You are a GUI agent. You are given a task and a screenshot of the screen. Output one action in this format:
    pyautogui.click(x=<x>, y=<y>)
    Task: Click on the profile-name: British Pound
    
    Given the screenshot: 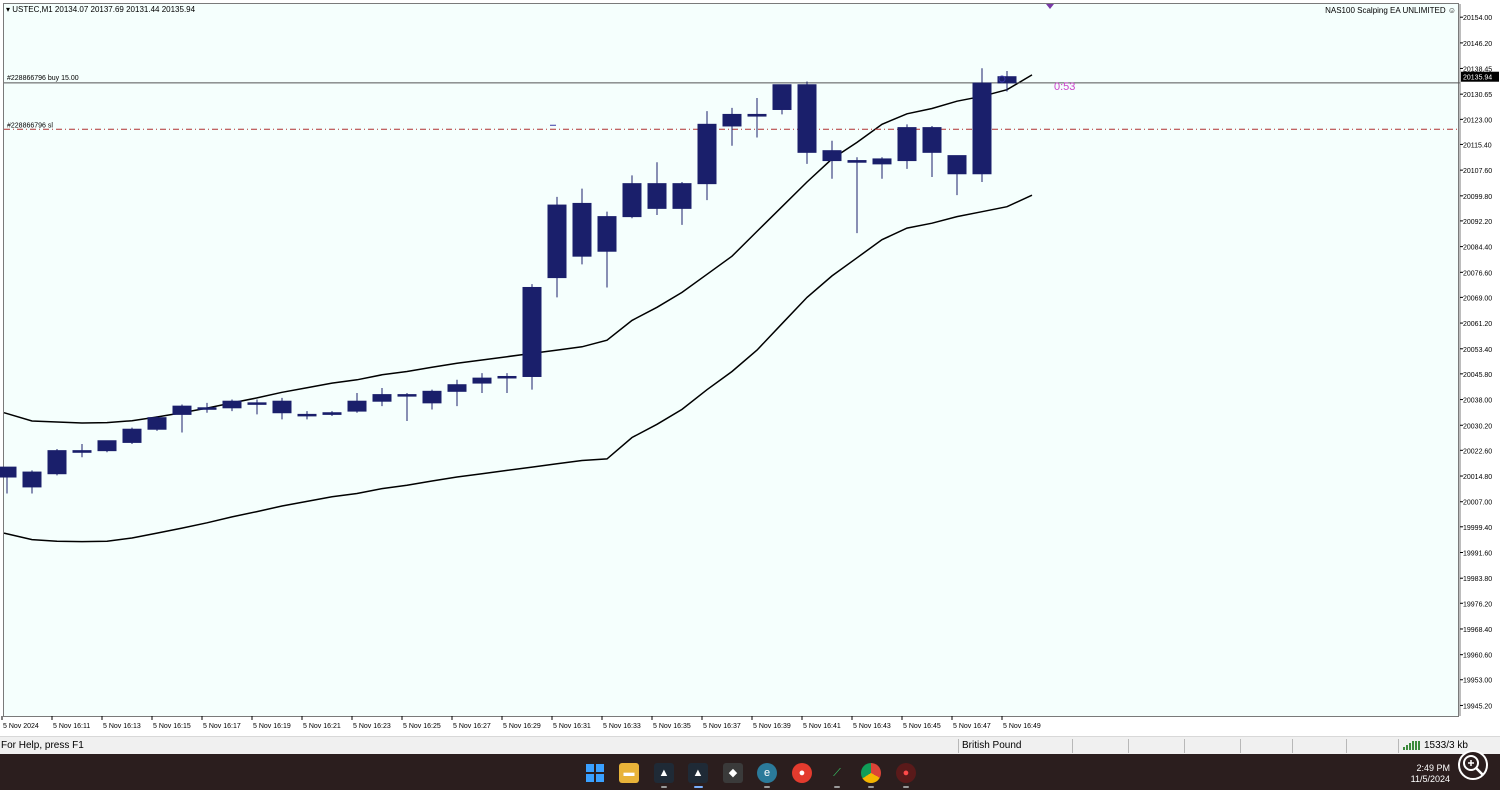 What is the action you would take?
    pyautogui.click(x=991, y=745)
    